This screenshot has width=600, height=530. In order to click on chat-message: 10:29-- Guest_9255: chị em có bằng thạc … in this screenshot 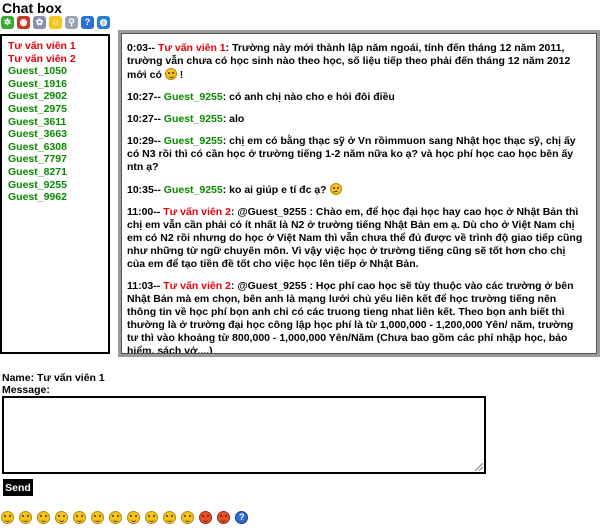, I will do `click(356, 154)`.